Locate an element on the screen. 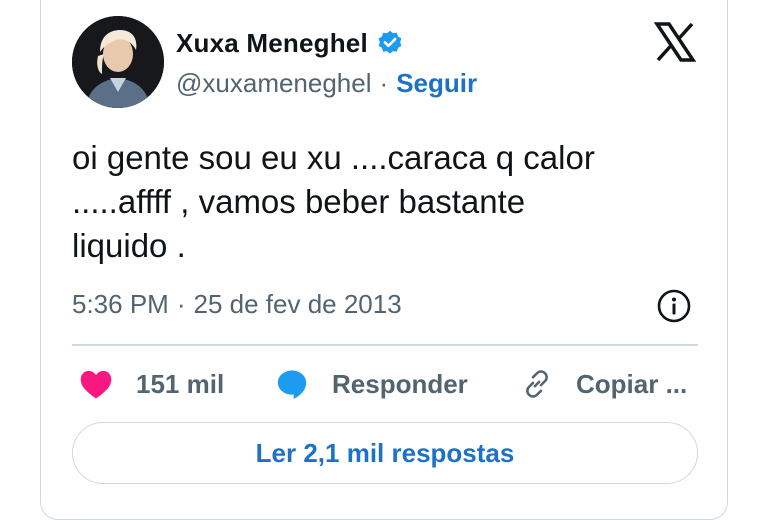 This screenshot has height=520, width=768. reply-button: Responder is located at coordinates (371, 384).